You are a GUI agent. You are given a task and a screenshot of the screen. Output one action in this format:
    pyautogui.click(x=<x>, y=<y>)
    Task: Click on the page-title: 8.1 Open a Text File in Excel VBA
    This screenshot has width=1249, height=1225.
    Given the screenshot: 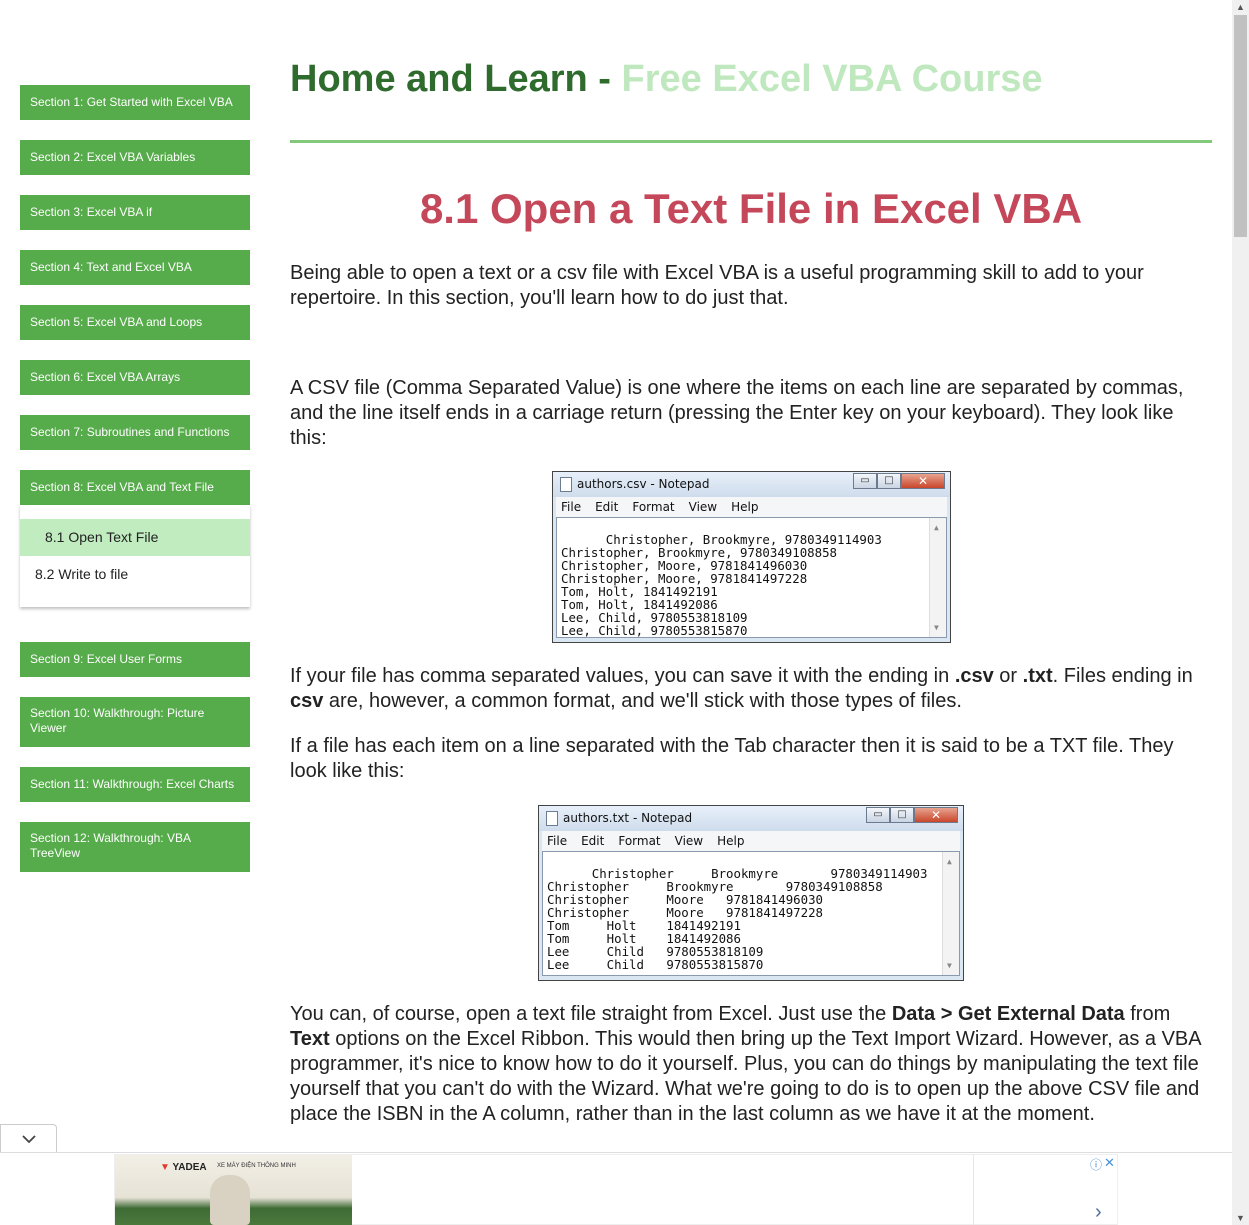 What is the action you would take?
    pyautogui.click(x=751, y=208)
    